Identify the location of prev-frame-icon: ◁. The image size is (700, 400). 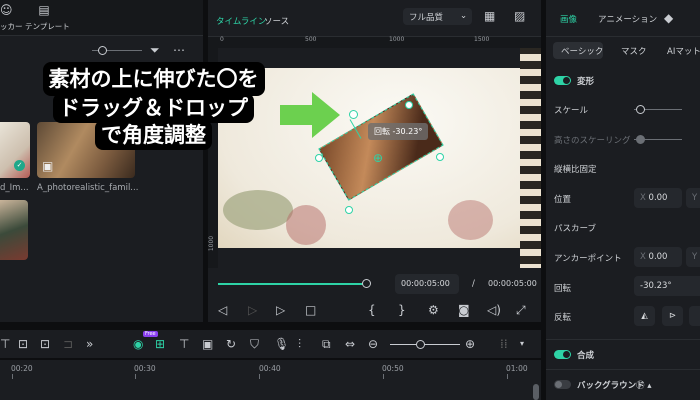
(222, 310).